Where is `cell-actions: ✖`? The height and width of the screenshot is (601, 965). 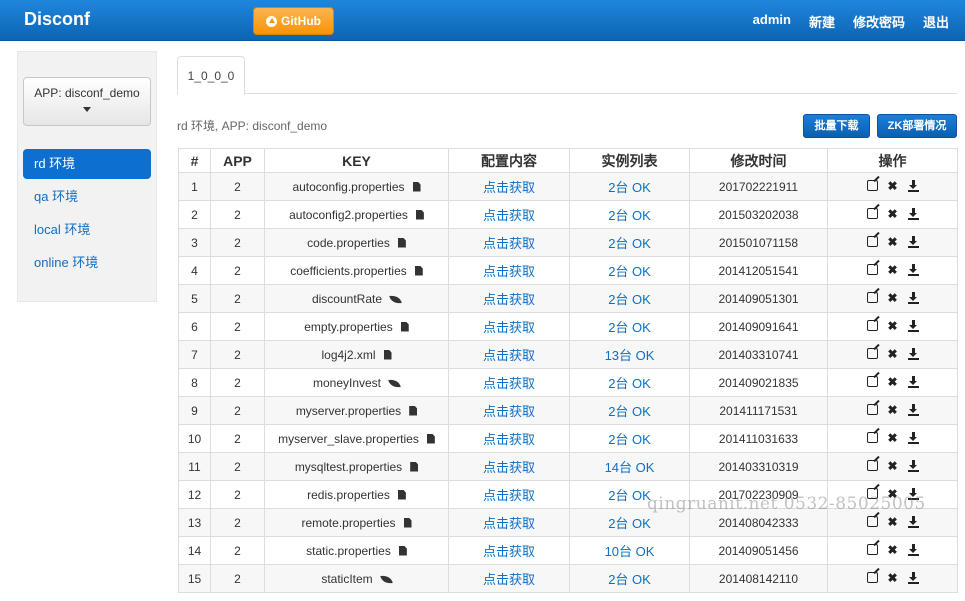 cell-actions: ✖ is located at coordinates (892, 298).